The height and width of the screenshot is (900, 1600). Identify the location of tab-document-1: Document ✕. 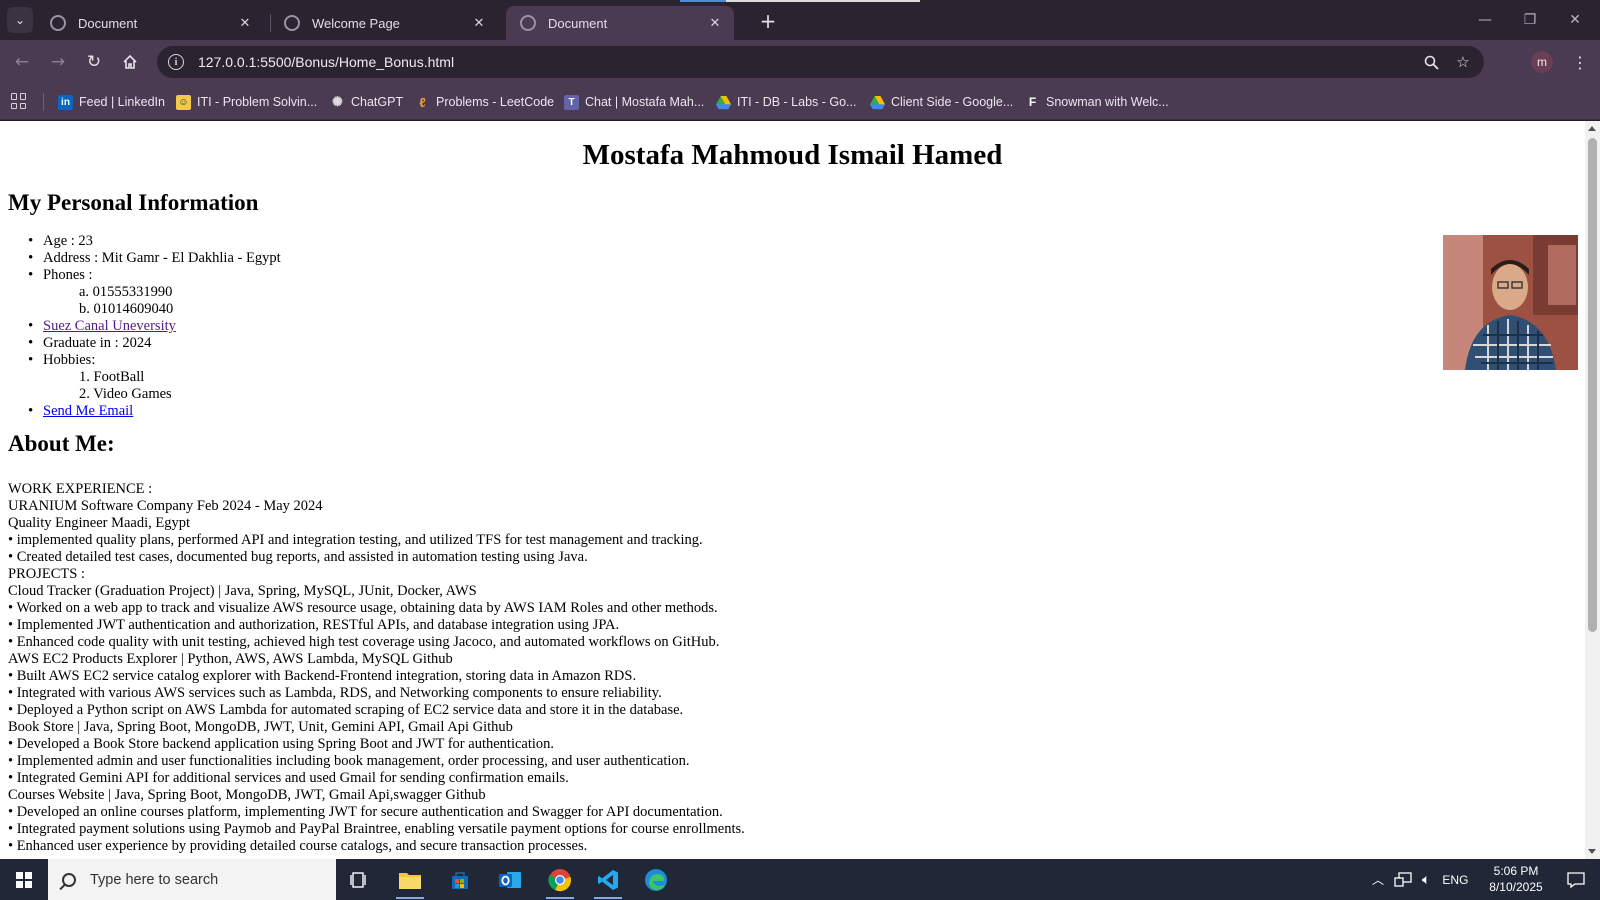
(150, 23).